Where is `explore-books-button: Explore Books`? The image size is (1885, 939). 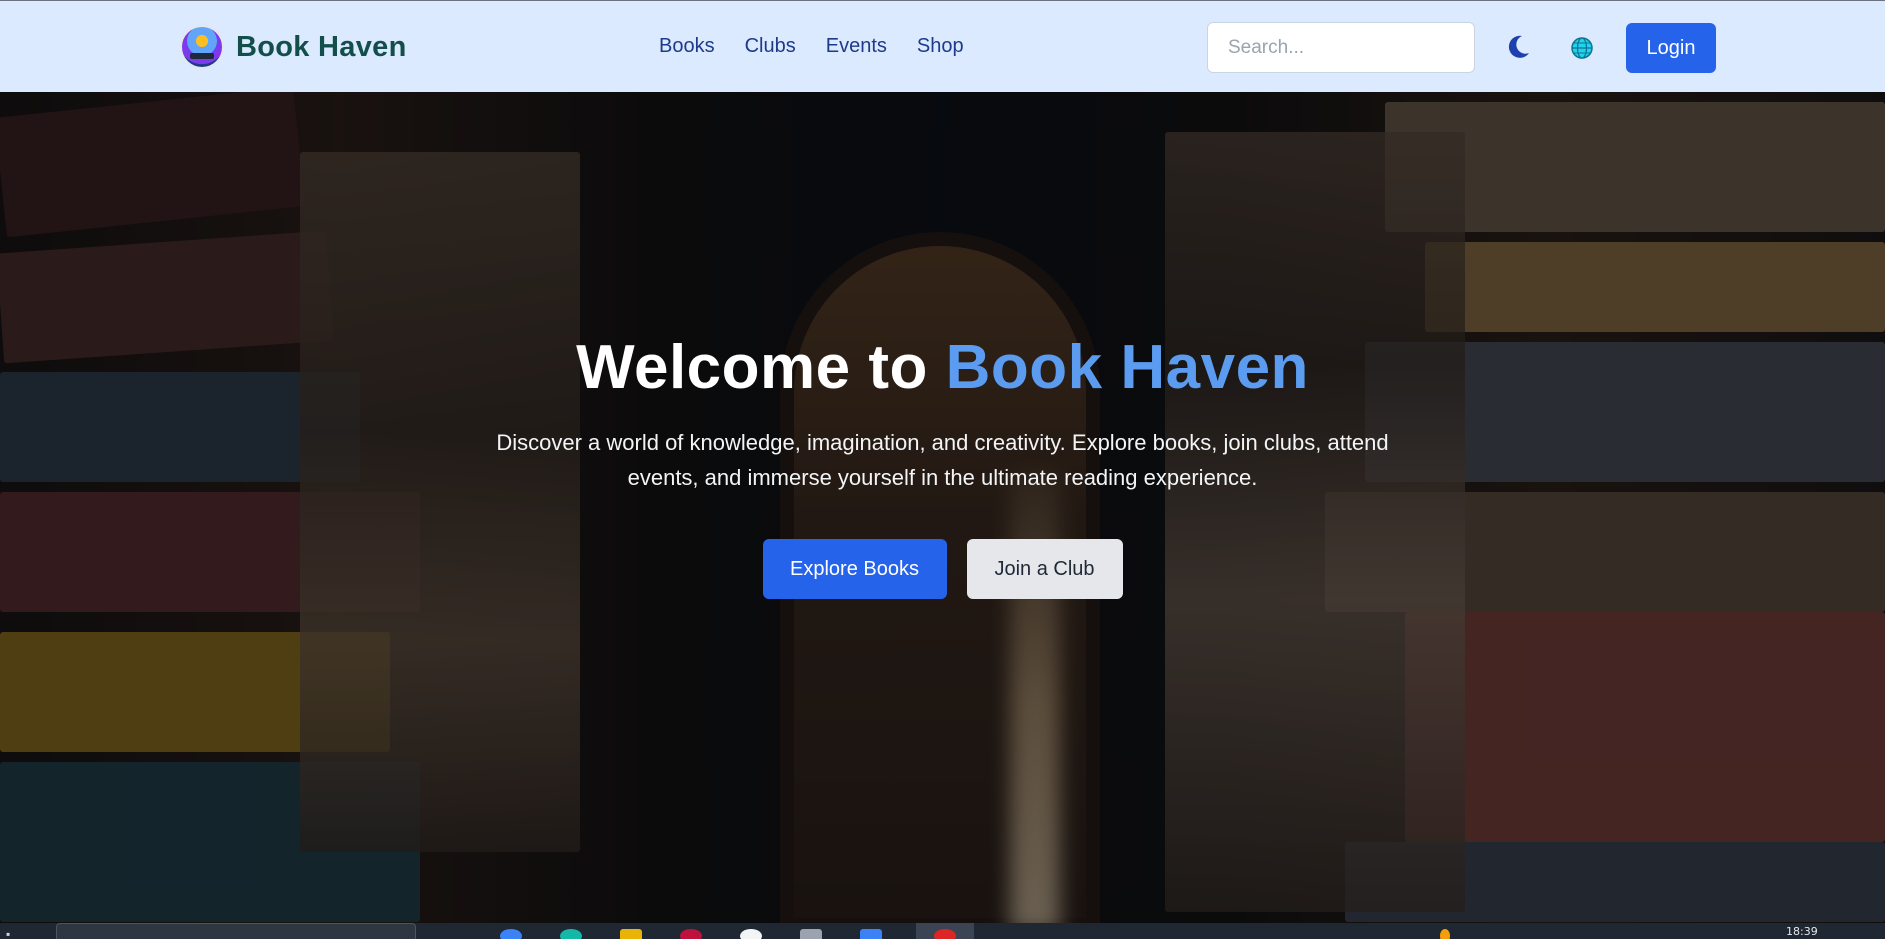
explore-books-button: Explore Books is located at coordinates (854, 569).